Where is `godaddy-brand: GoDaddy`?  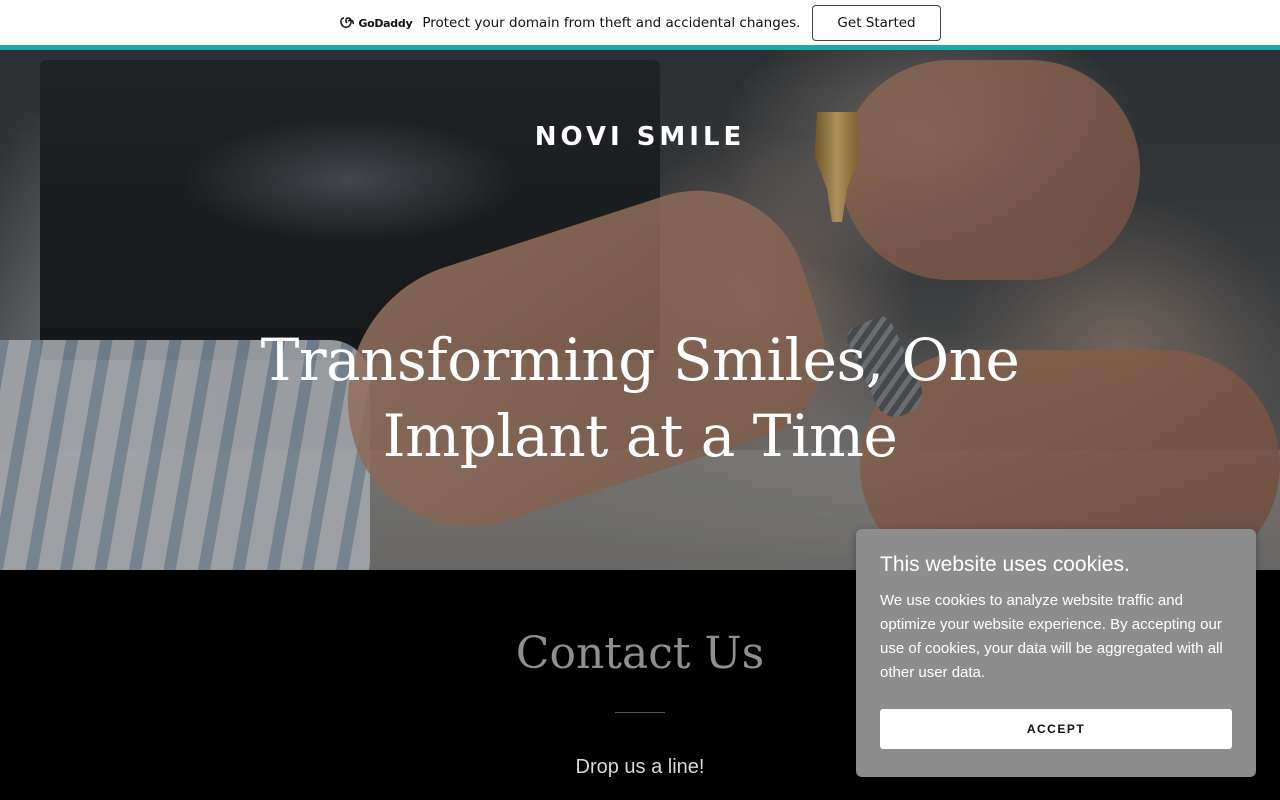
godaddy-brand: GoDaddy is located at coordinates (376, 23).